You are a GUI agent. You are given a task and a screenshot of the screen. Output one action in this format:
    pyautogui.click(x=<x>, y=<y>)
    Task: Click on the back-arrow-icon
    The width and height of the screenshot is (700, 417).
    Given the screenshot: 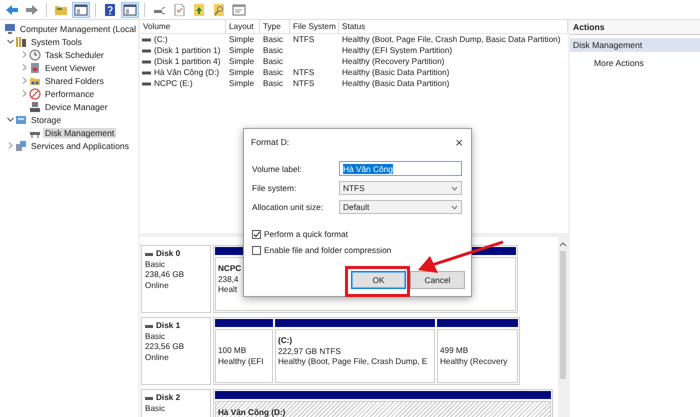 What is the action you would take?
    pyautogui.click(x=12, y=10)
    